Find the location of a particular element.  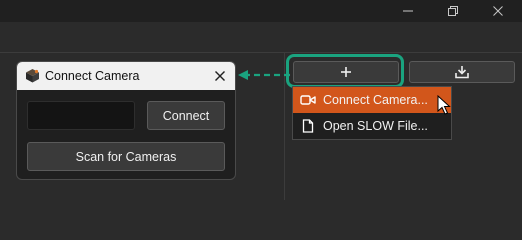

dialog-titlebar: Connect Camera is located at coordinates (126, 76).